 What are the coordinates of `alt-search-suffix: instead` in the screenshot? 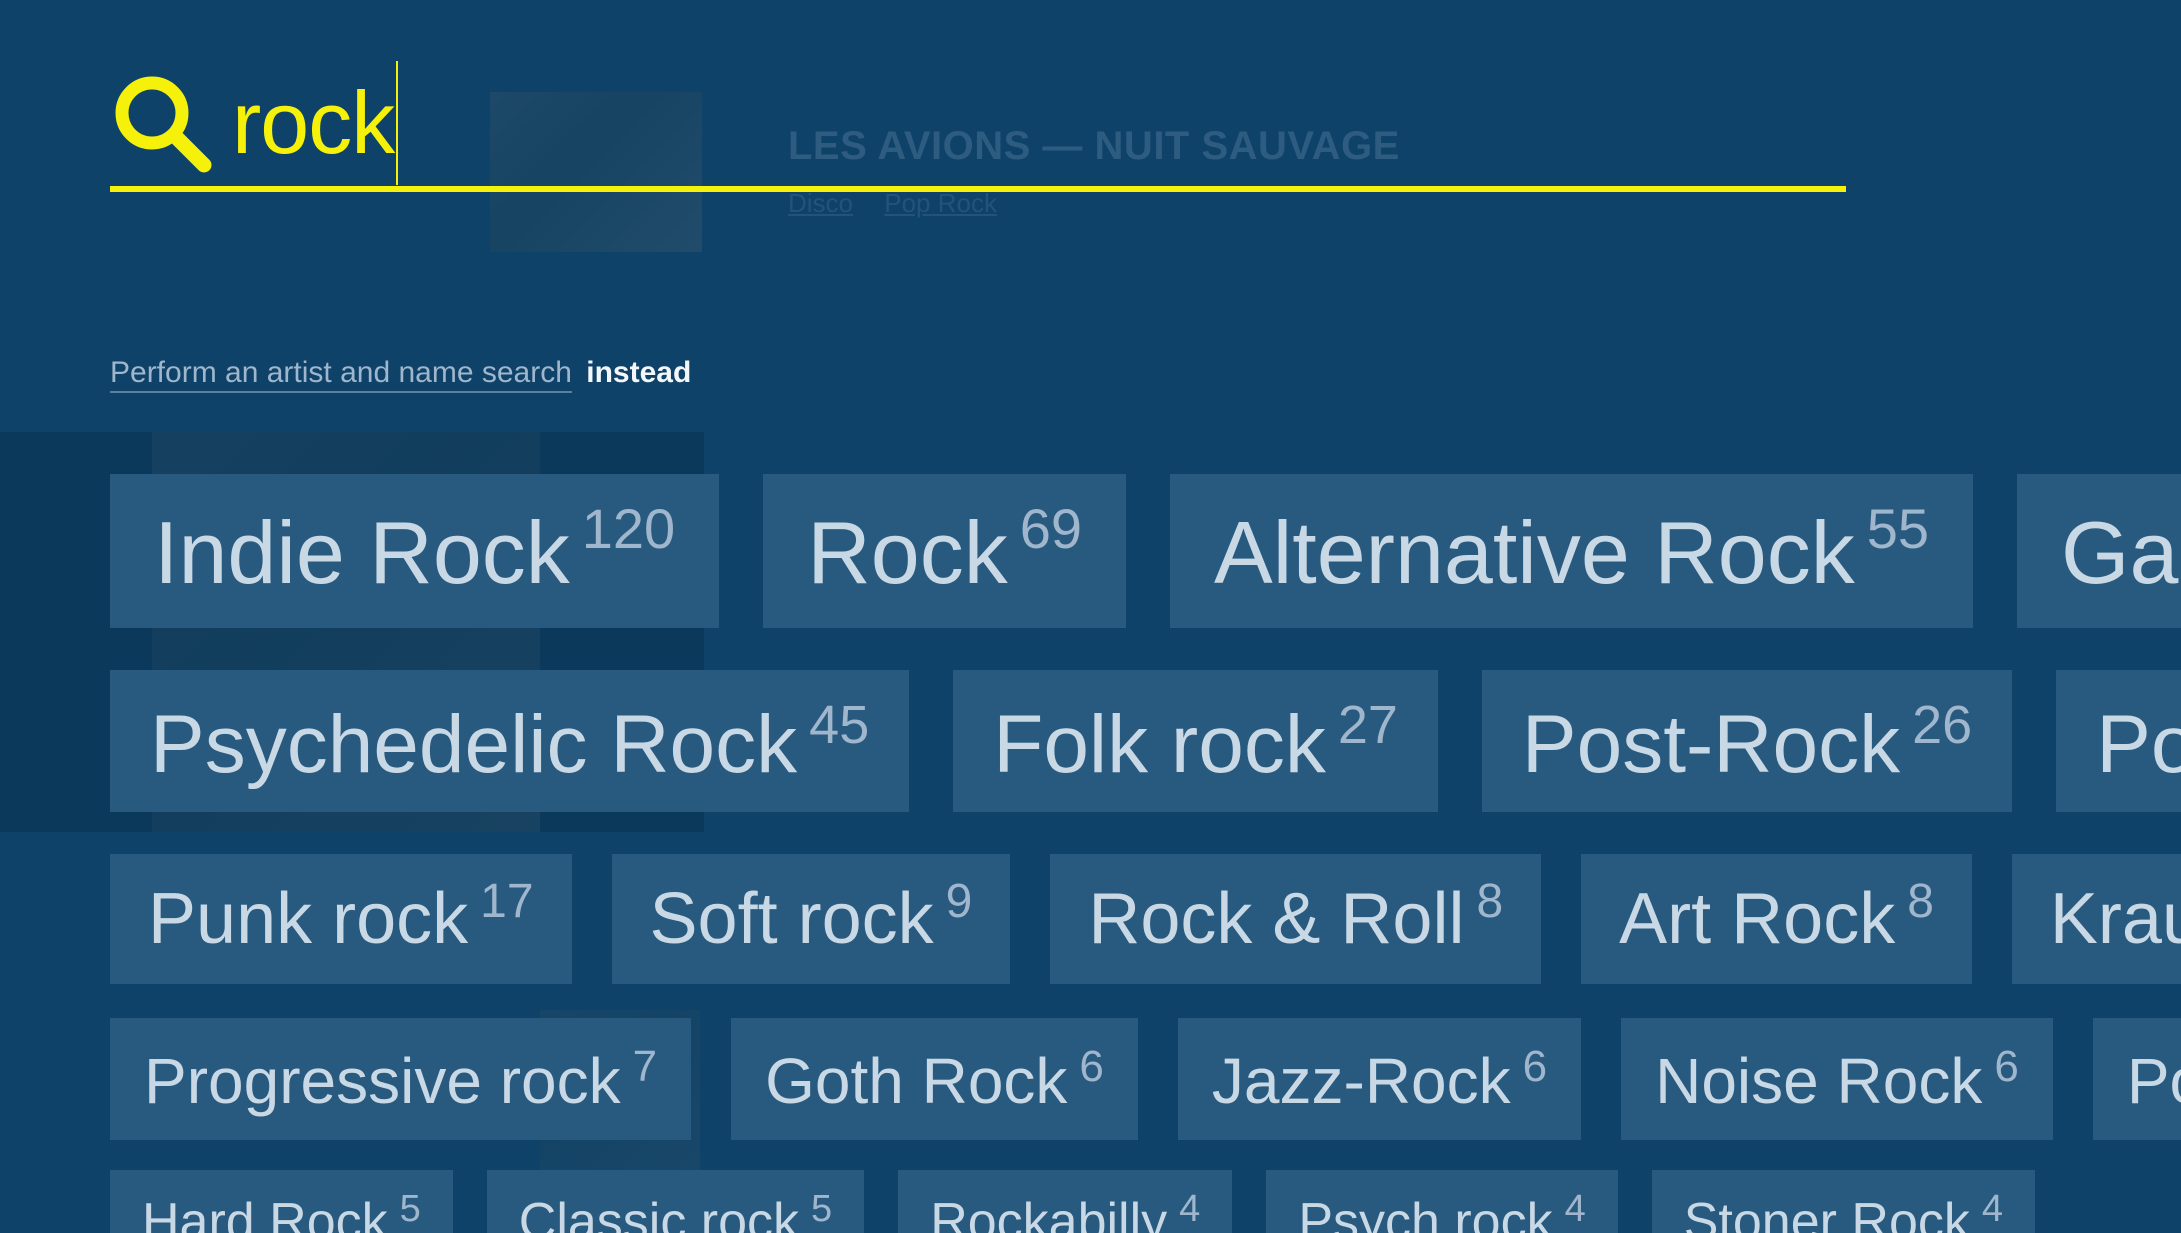 It's located at (639, 372).